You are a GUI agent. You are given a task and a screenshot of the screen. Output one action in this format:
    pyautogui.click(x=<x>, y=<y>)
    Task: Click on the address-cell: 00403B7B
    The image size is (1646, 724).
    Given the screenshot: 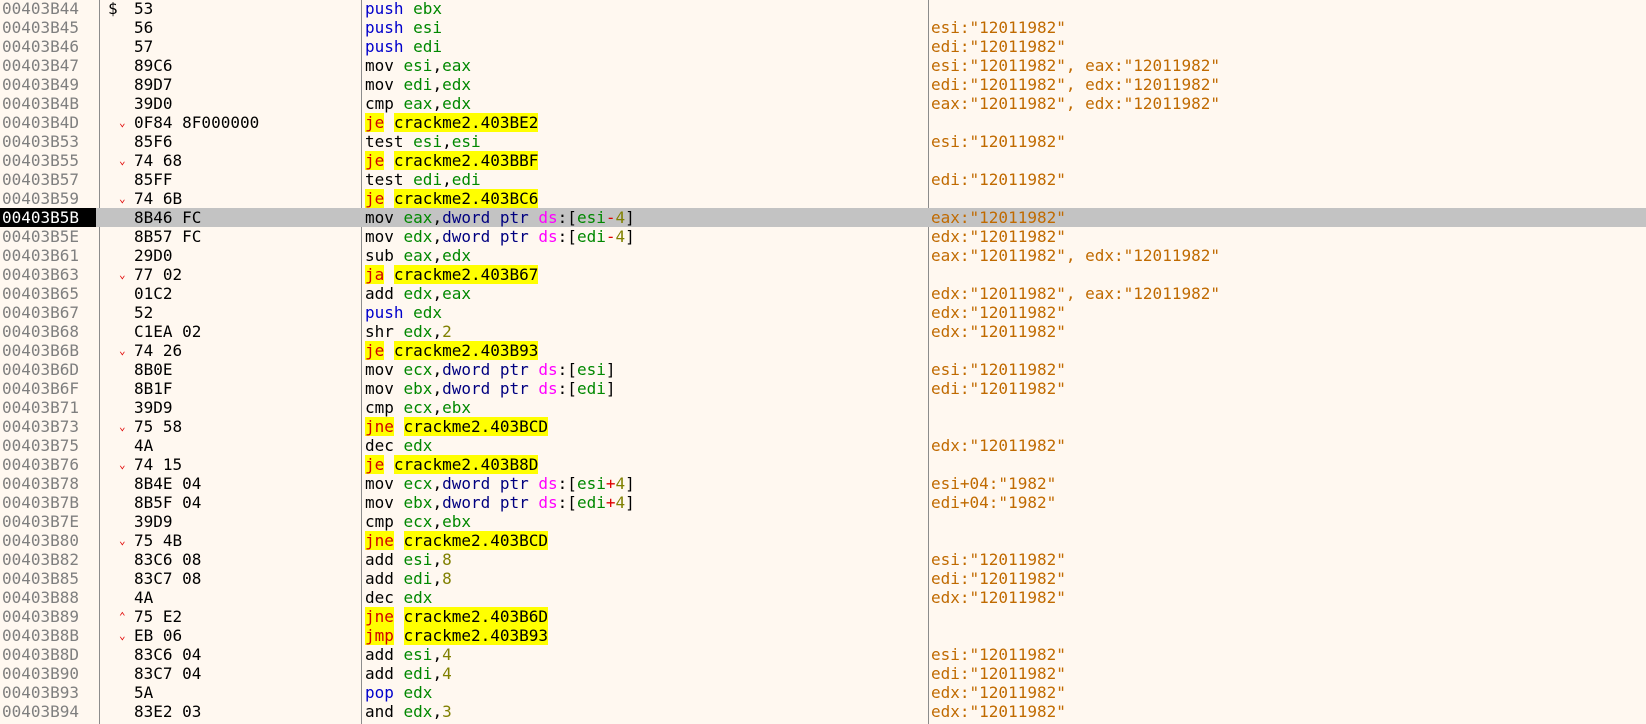 What is the action you would take?
    pyautogui.click(x=48, y=502)
    